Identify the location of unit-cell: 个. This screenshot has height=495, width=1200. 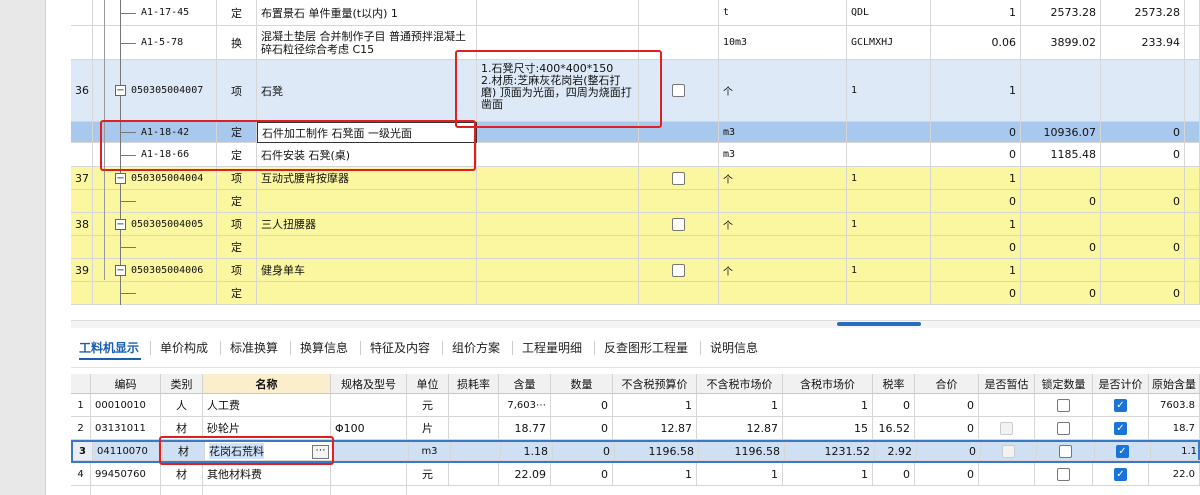
(783, 270).